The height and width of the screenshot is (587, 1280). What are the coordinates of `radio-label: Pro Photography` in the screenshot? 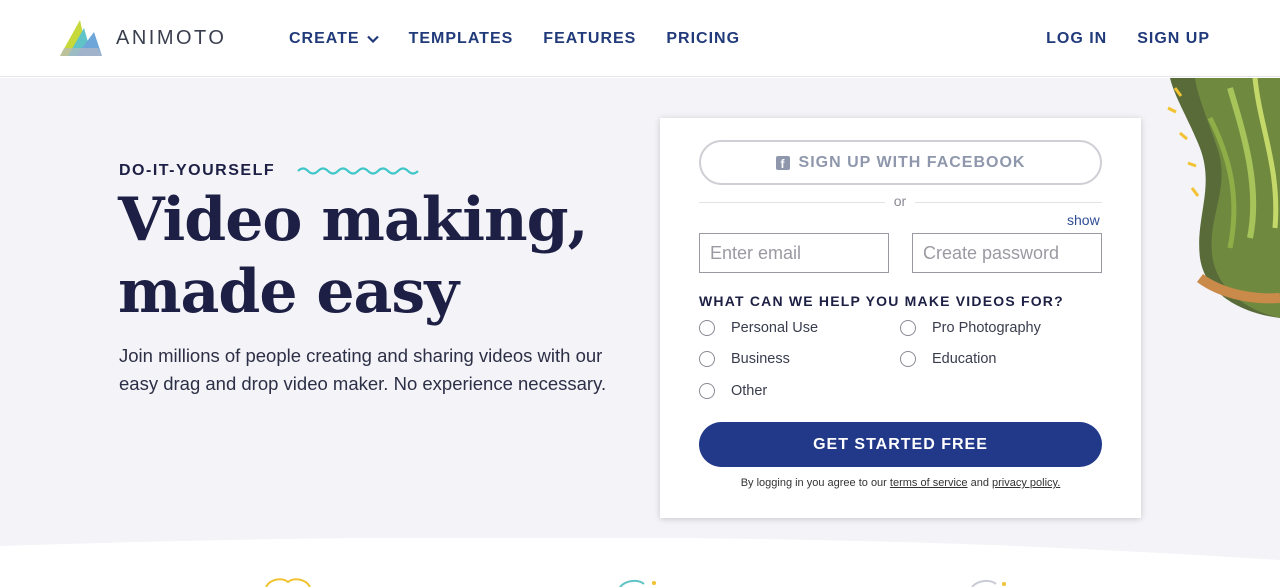 It's located at (986, 328).